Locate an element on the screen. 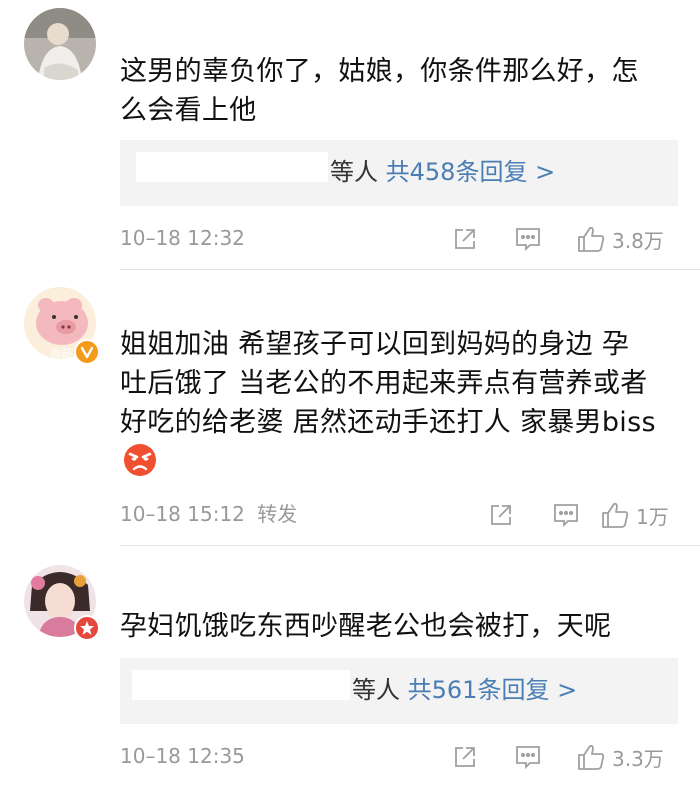 The height and width of the screenshot is (787, 700). comment-text: 这男的辜负你了，姑娘，你条件那么好，怎 么会看上他 is located at coordinates (400, 91).